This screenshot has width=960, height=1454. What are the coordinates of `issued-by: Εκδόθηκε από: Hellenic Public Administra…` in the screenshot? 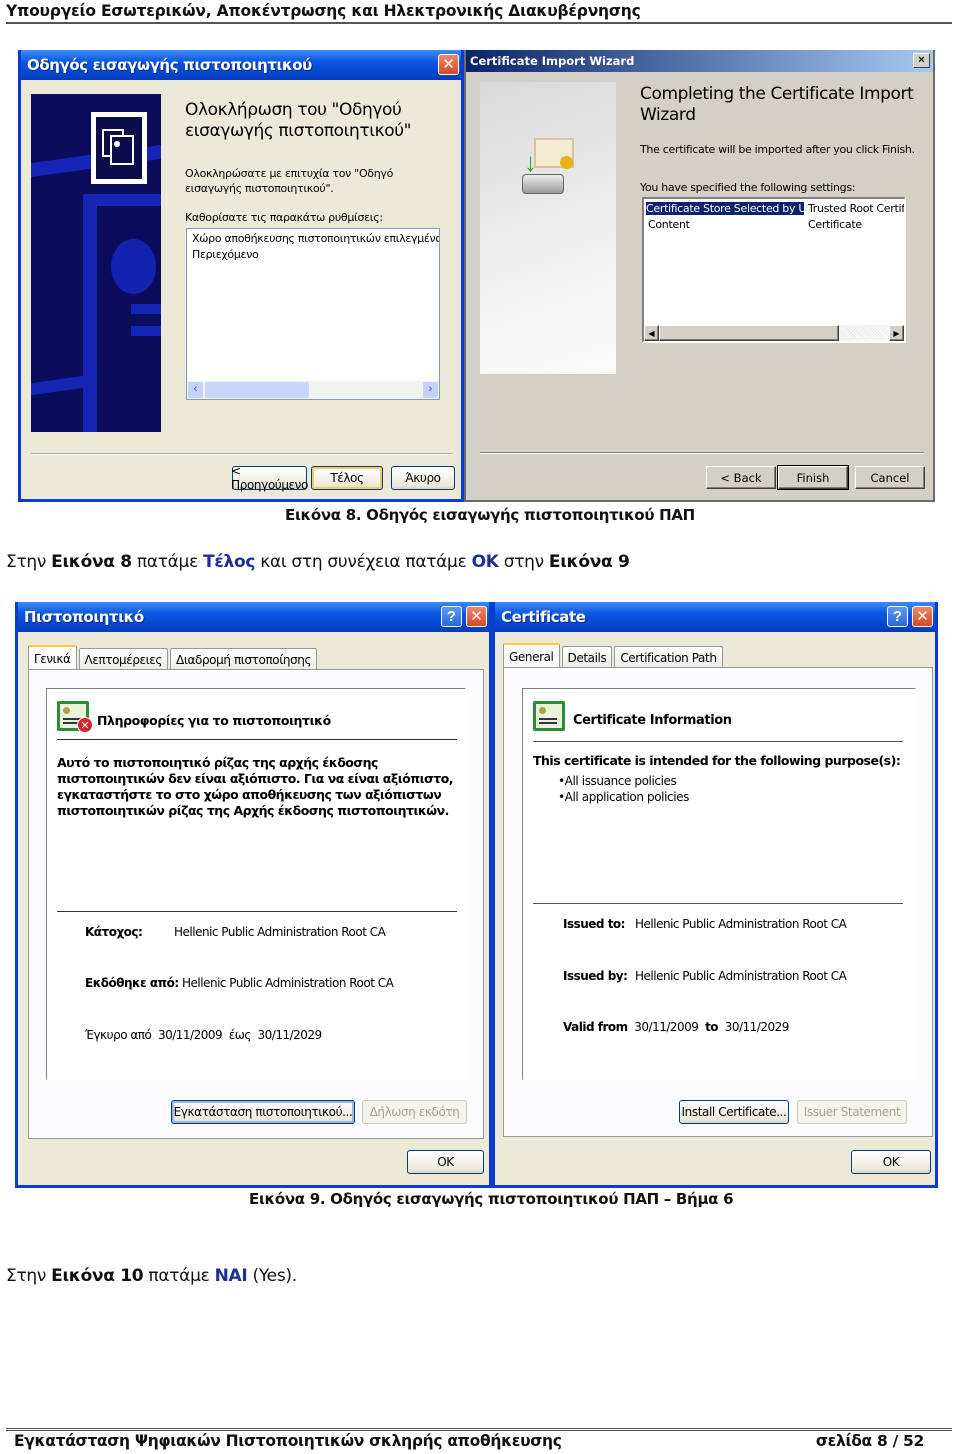 It's located at (239, 983).